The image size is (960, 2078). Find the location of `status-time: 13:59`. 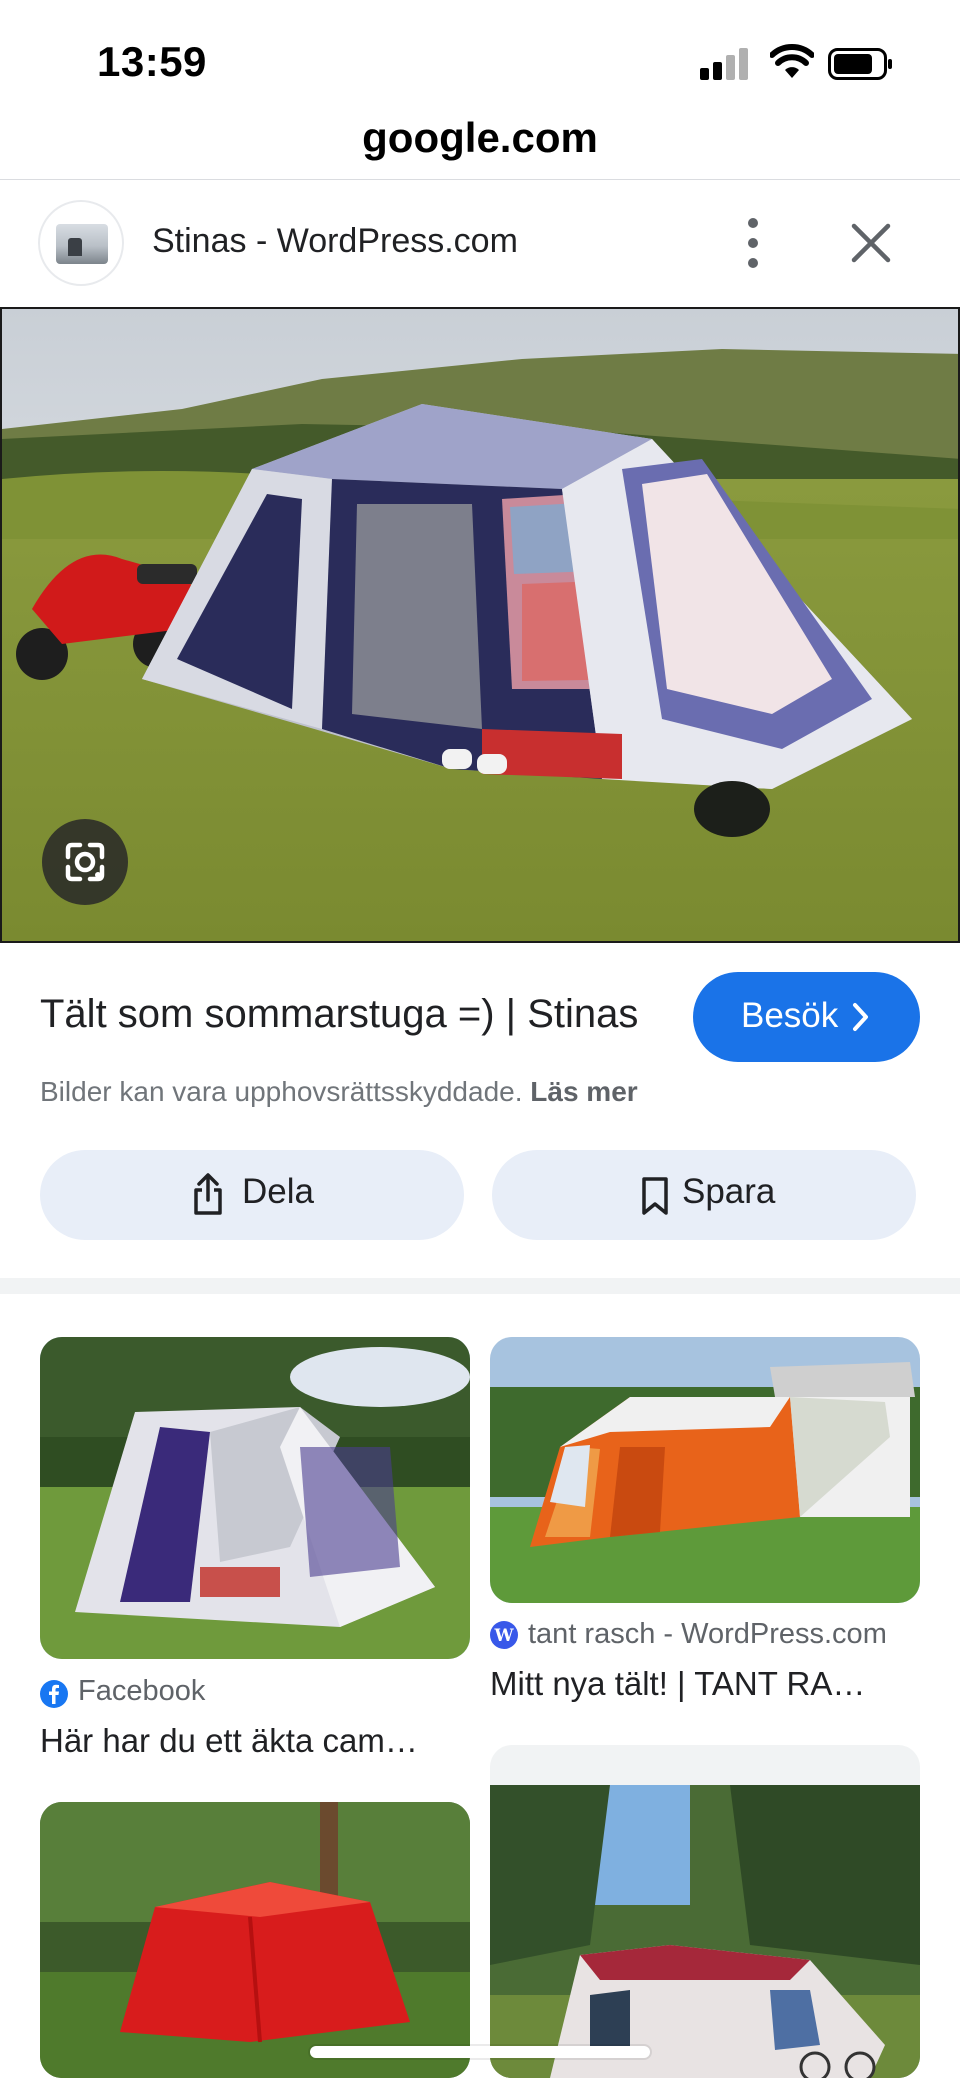

status-time: 13:59 is located at coordinates (152, 61).